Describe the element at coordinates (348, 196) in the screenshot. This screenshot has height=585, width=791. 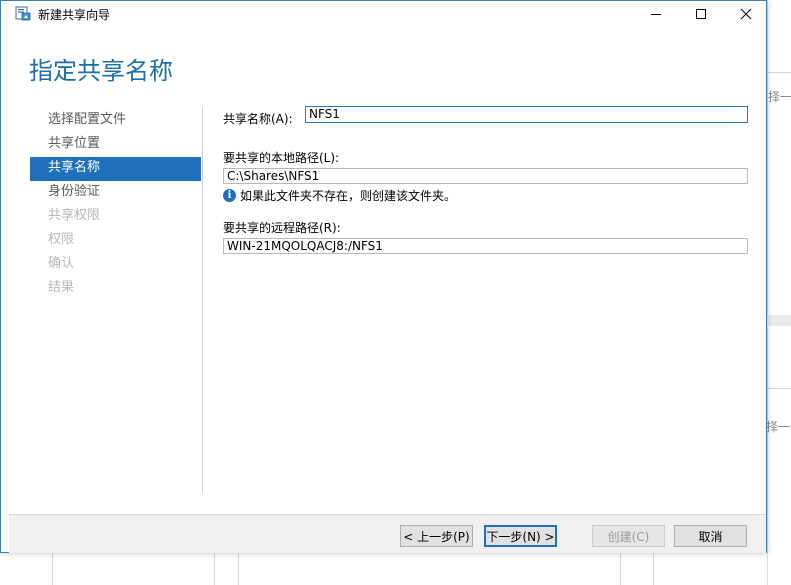
I see `info-text: 如果此文件夹不存在，则创建该文件夹。` at that location.